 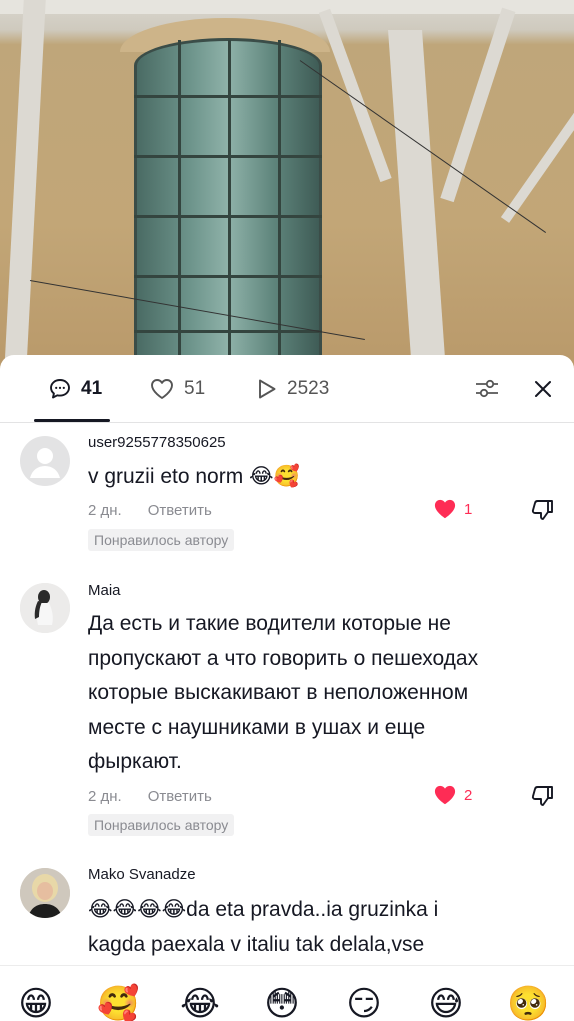 I want to click on comment-like-button: 2, so click(x=452, y=795).